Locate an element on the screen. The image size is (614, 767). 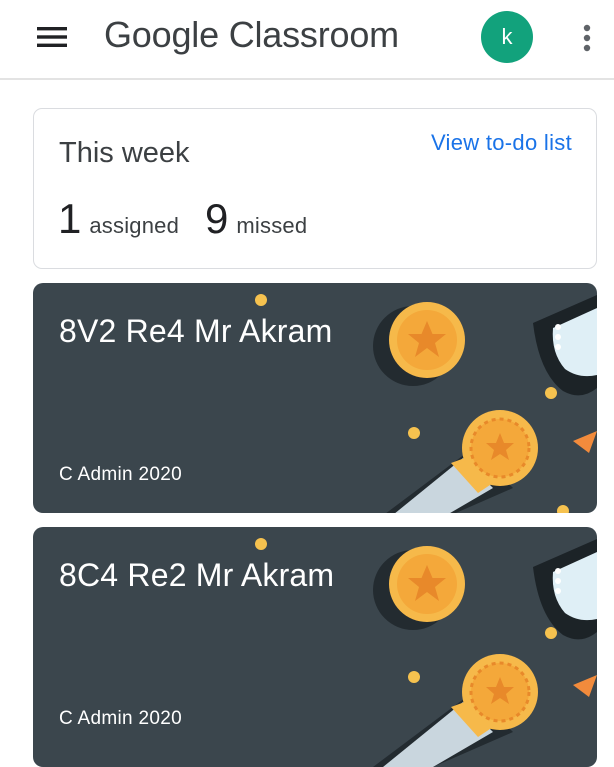
account-avatar: k is located at coordinates (507, 37).